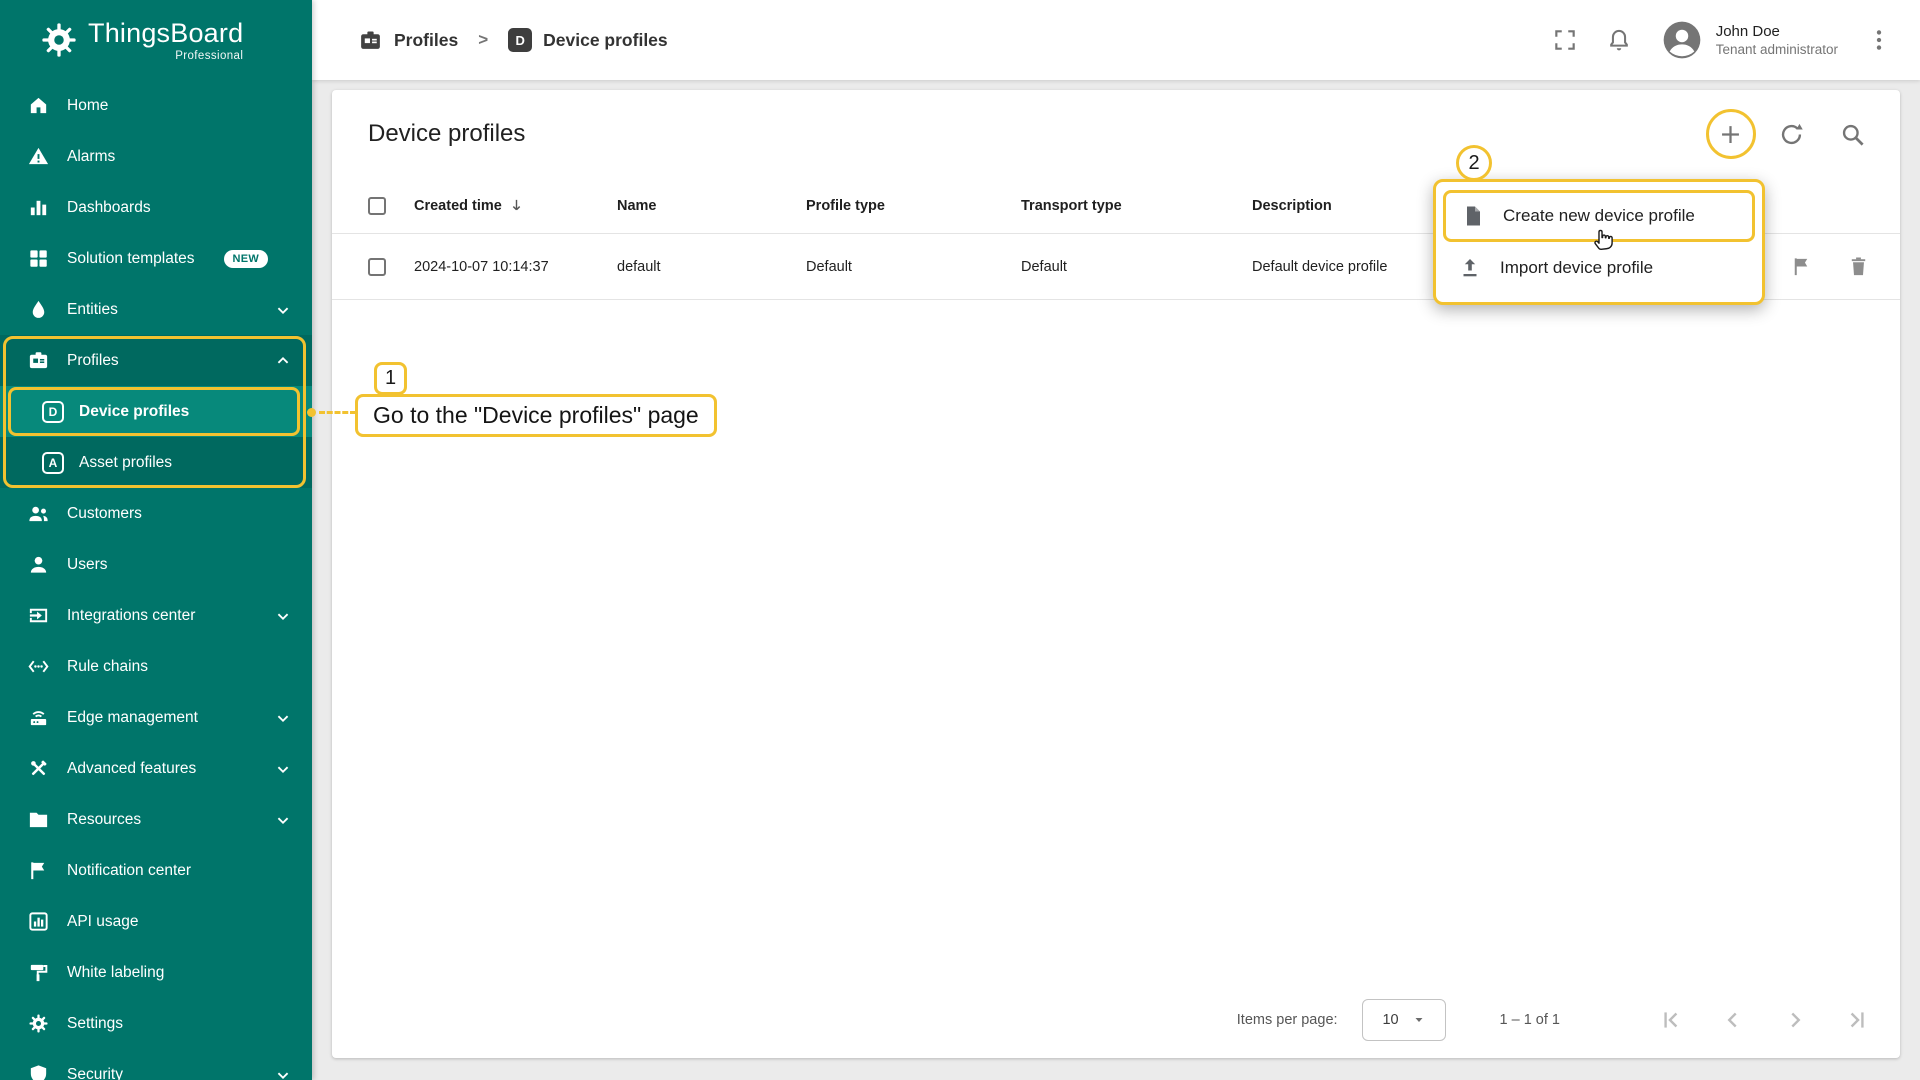  I want to click on chevron-up-icon, so click(283, 359).